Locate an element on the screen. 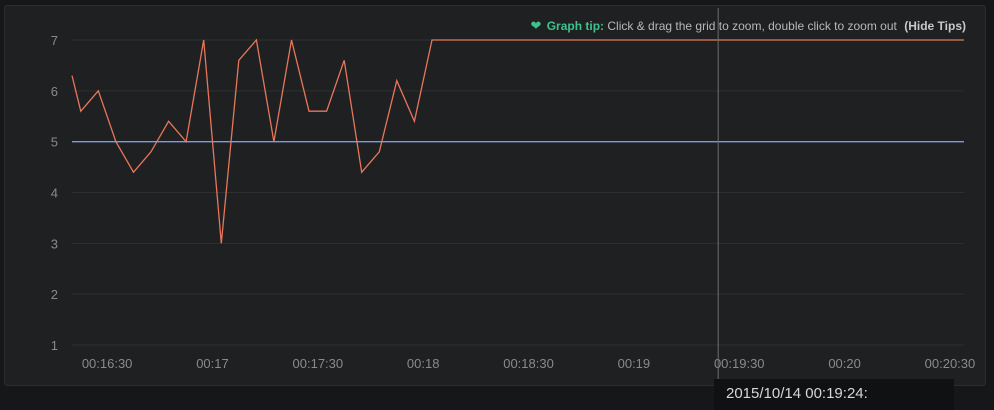  y-tick-label: 2 is located at coordinates (54, 294).